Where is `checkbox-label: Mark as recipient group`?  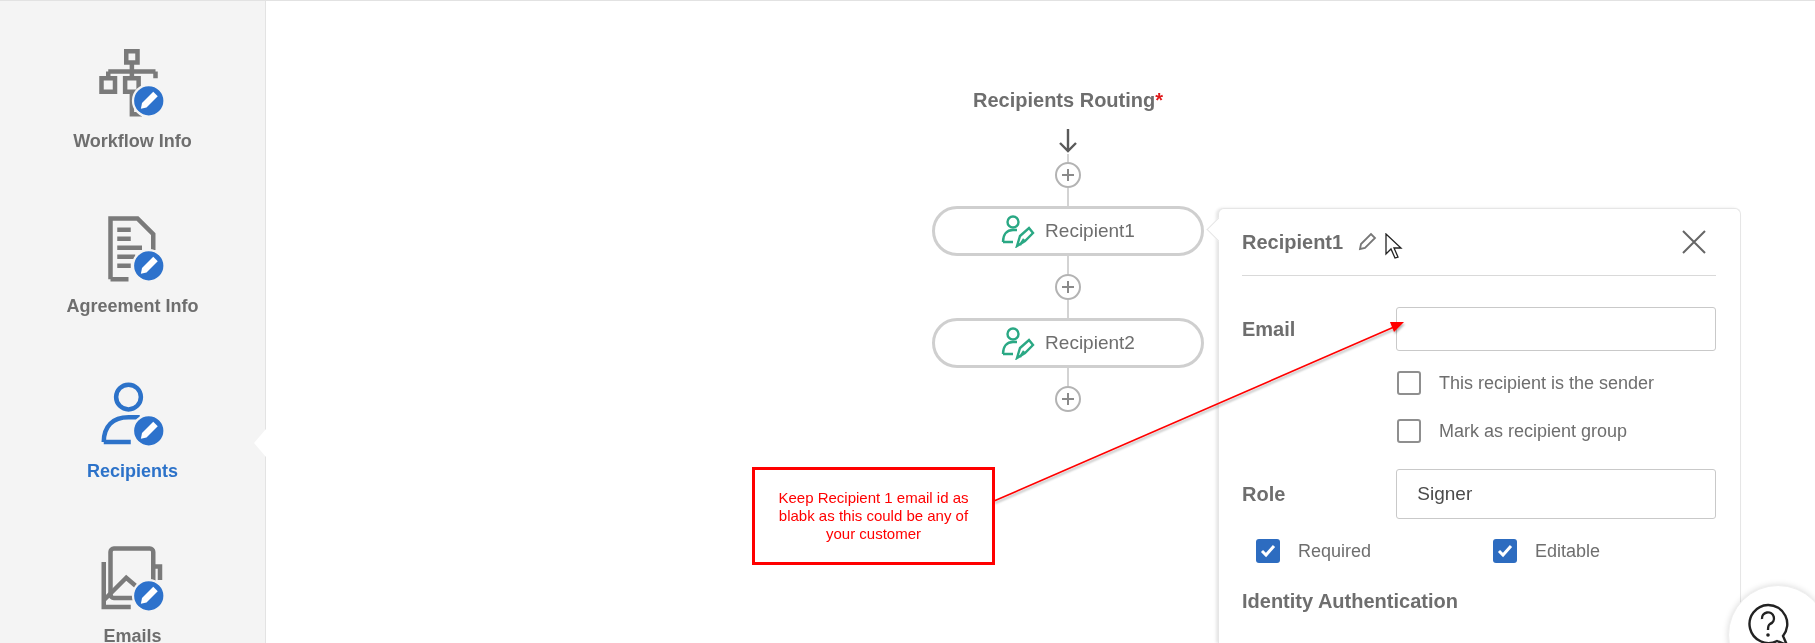
checkbox-label: Mark as recipient group is located at coordinates (1533, 431).